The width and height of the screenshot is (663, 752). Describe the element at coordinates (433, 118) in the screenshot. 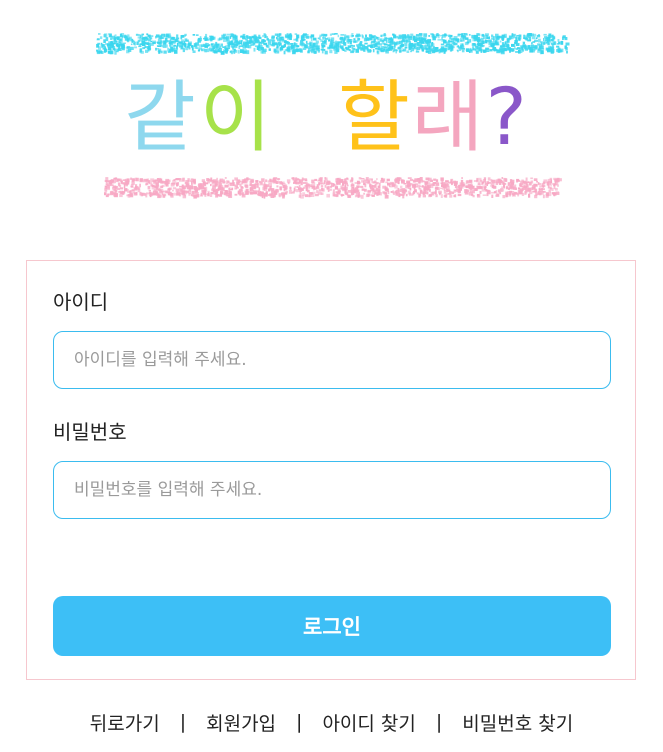

I see `logo-text-part2: 할래?` at that location.